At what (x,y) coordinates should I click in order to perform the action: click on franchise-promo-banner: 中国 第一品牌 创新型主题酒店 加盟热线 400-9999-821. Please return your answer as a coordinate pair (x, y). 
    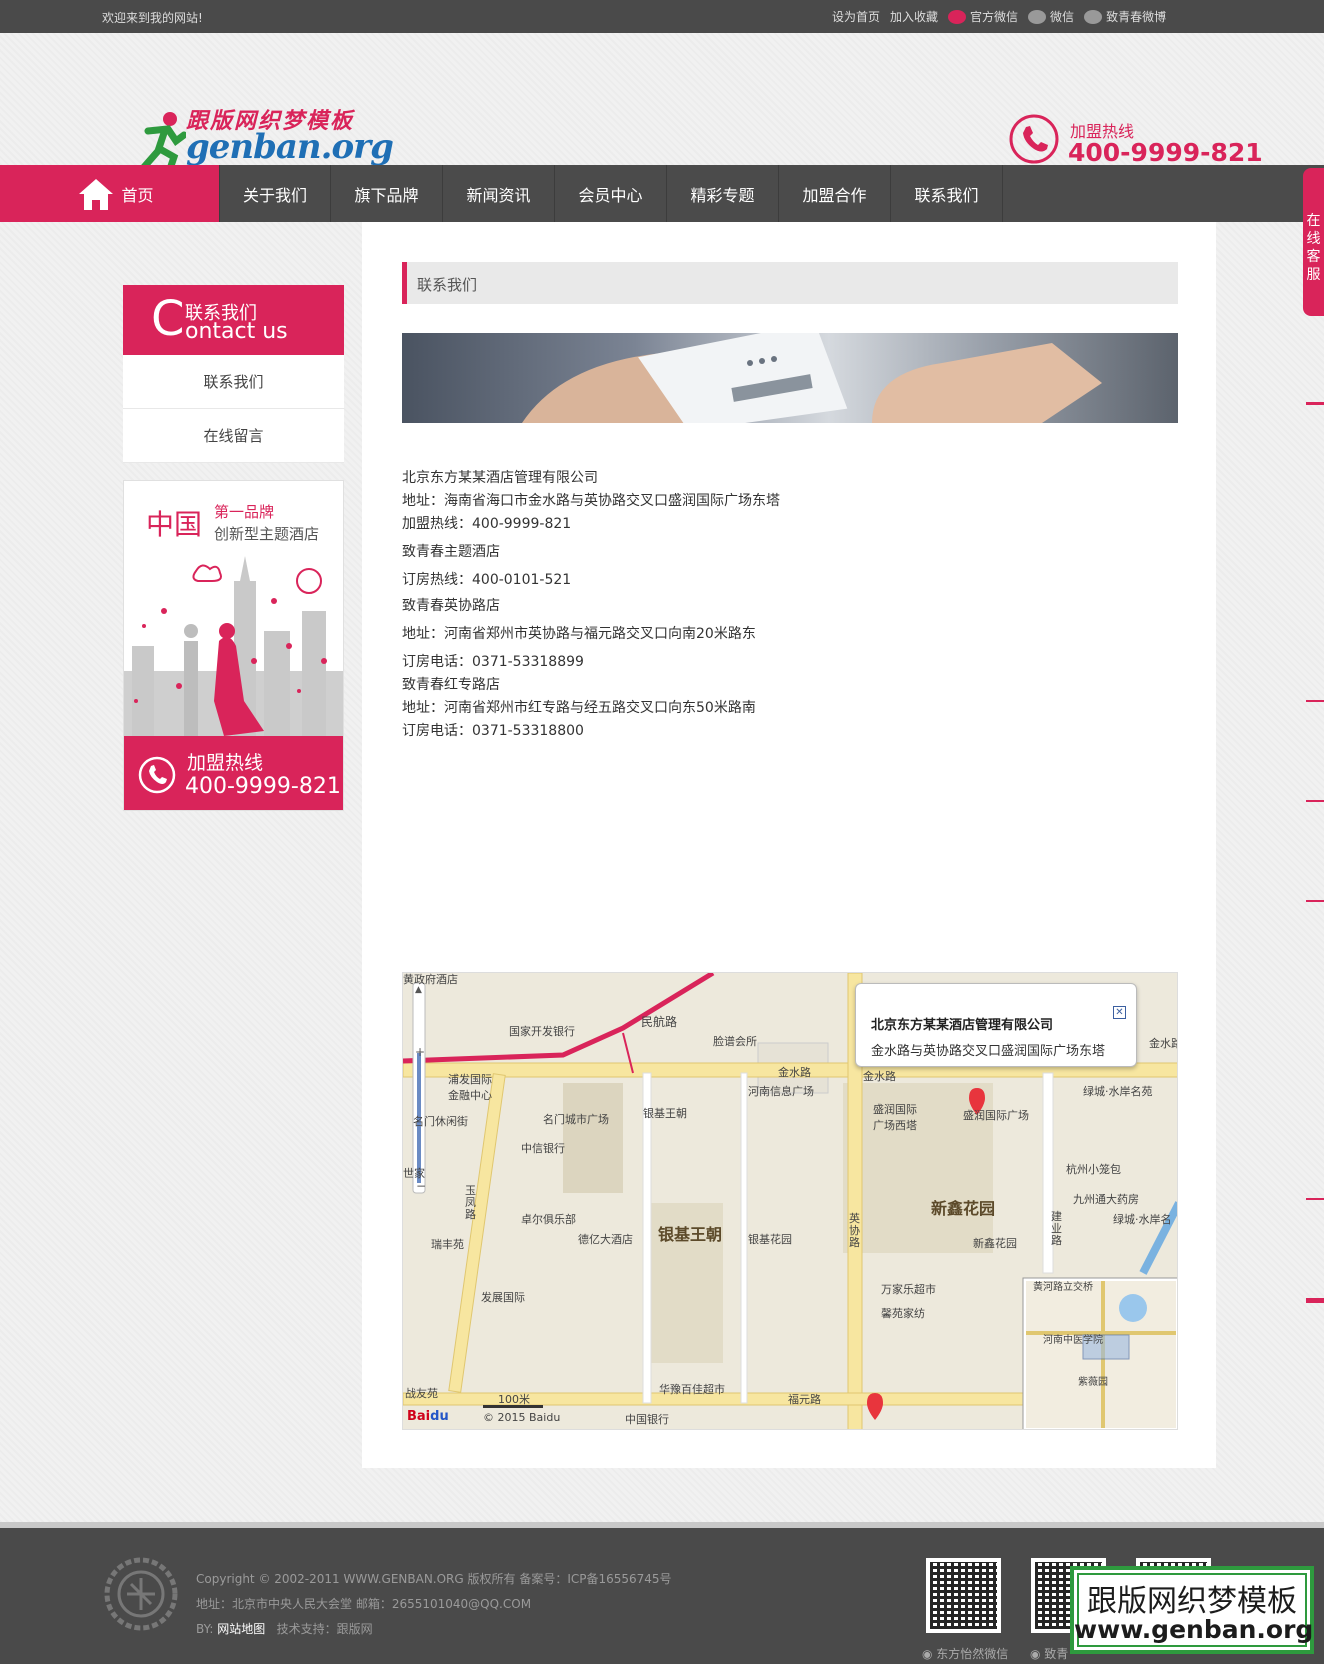
    Looking at the image, I should click on (233, 645).